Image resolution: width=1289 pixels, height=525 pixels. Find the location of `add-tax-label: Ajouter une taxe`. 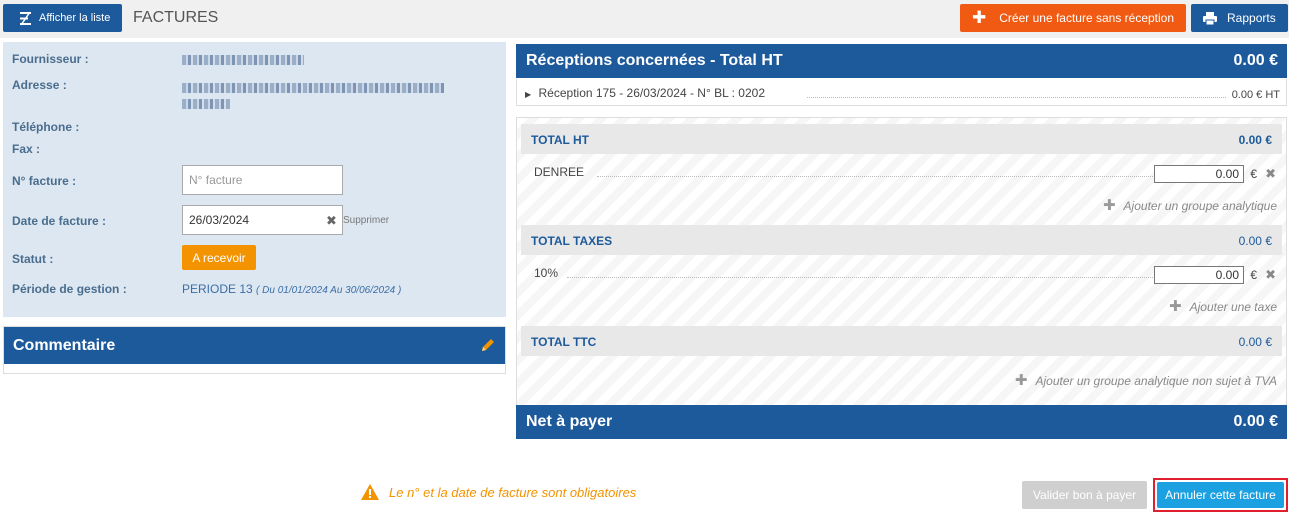

add-tax-label: Ajouter une taxe is located at coordinates (1233, 307).